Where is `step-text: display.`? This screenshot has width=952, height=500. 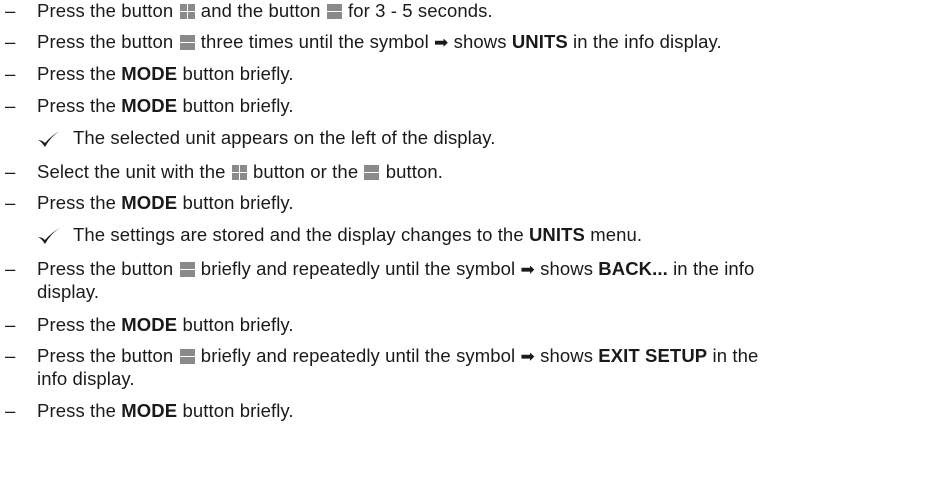 step-text: display. is located at coordinates (68, 292).